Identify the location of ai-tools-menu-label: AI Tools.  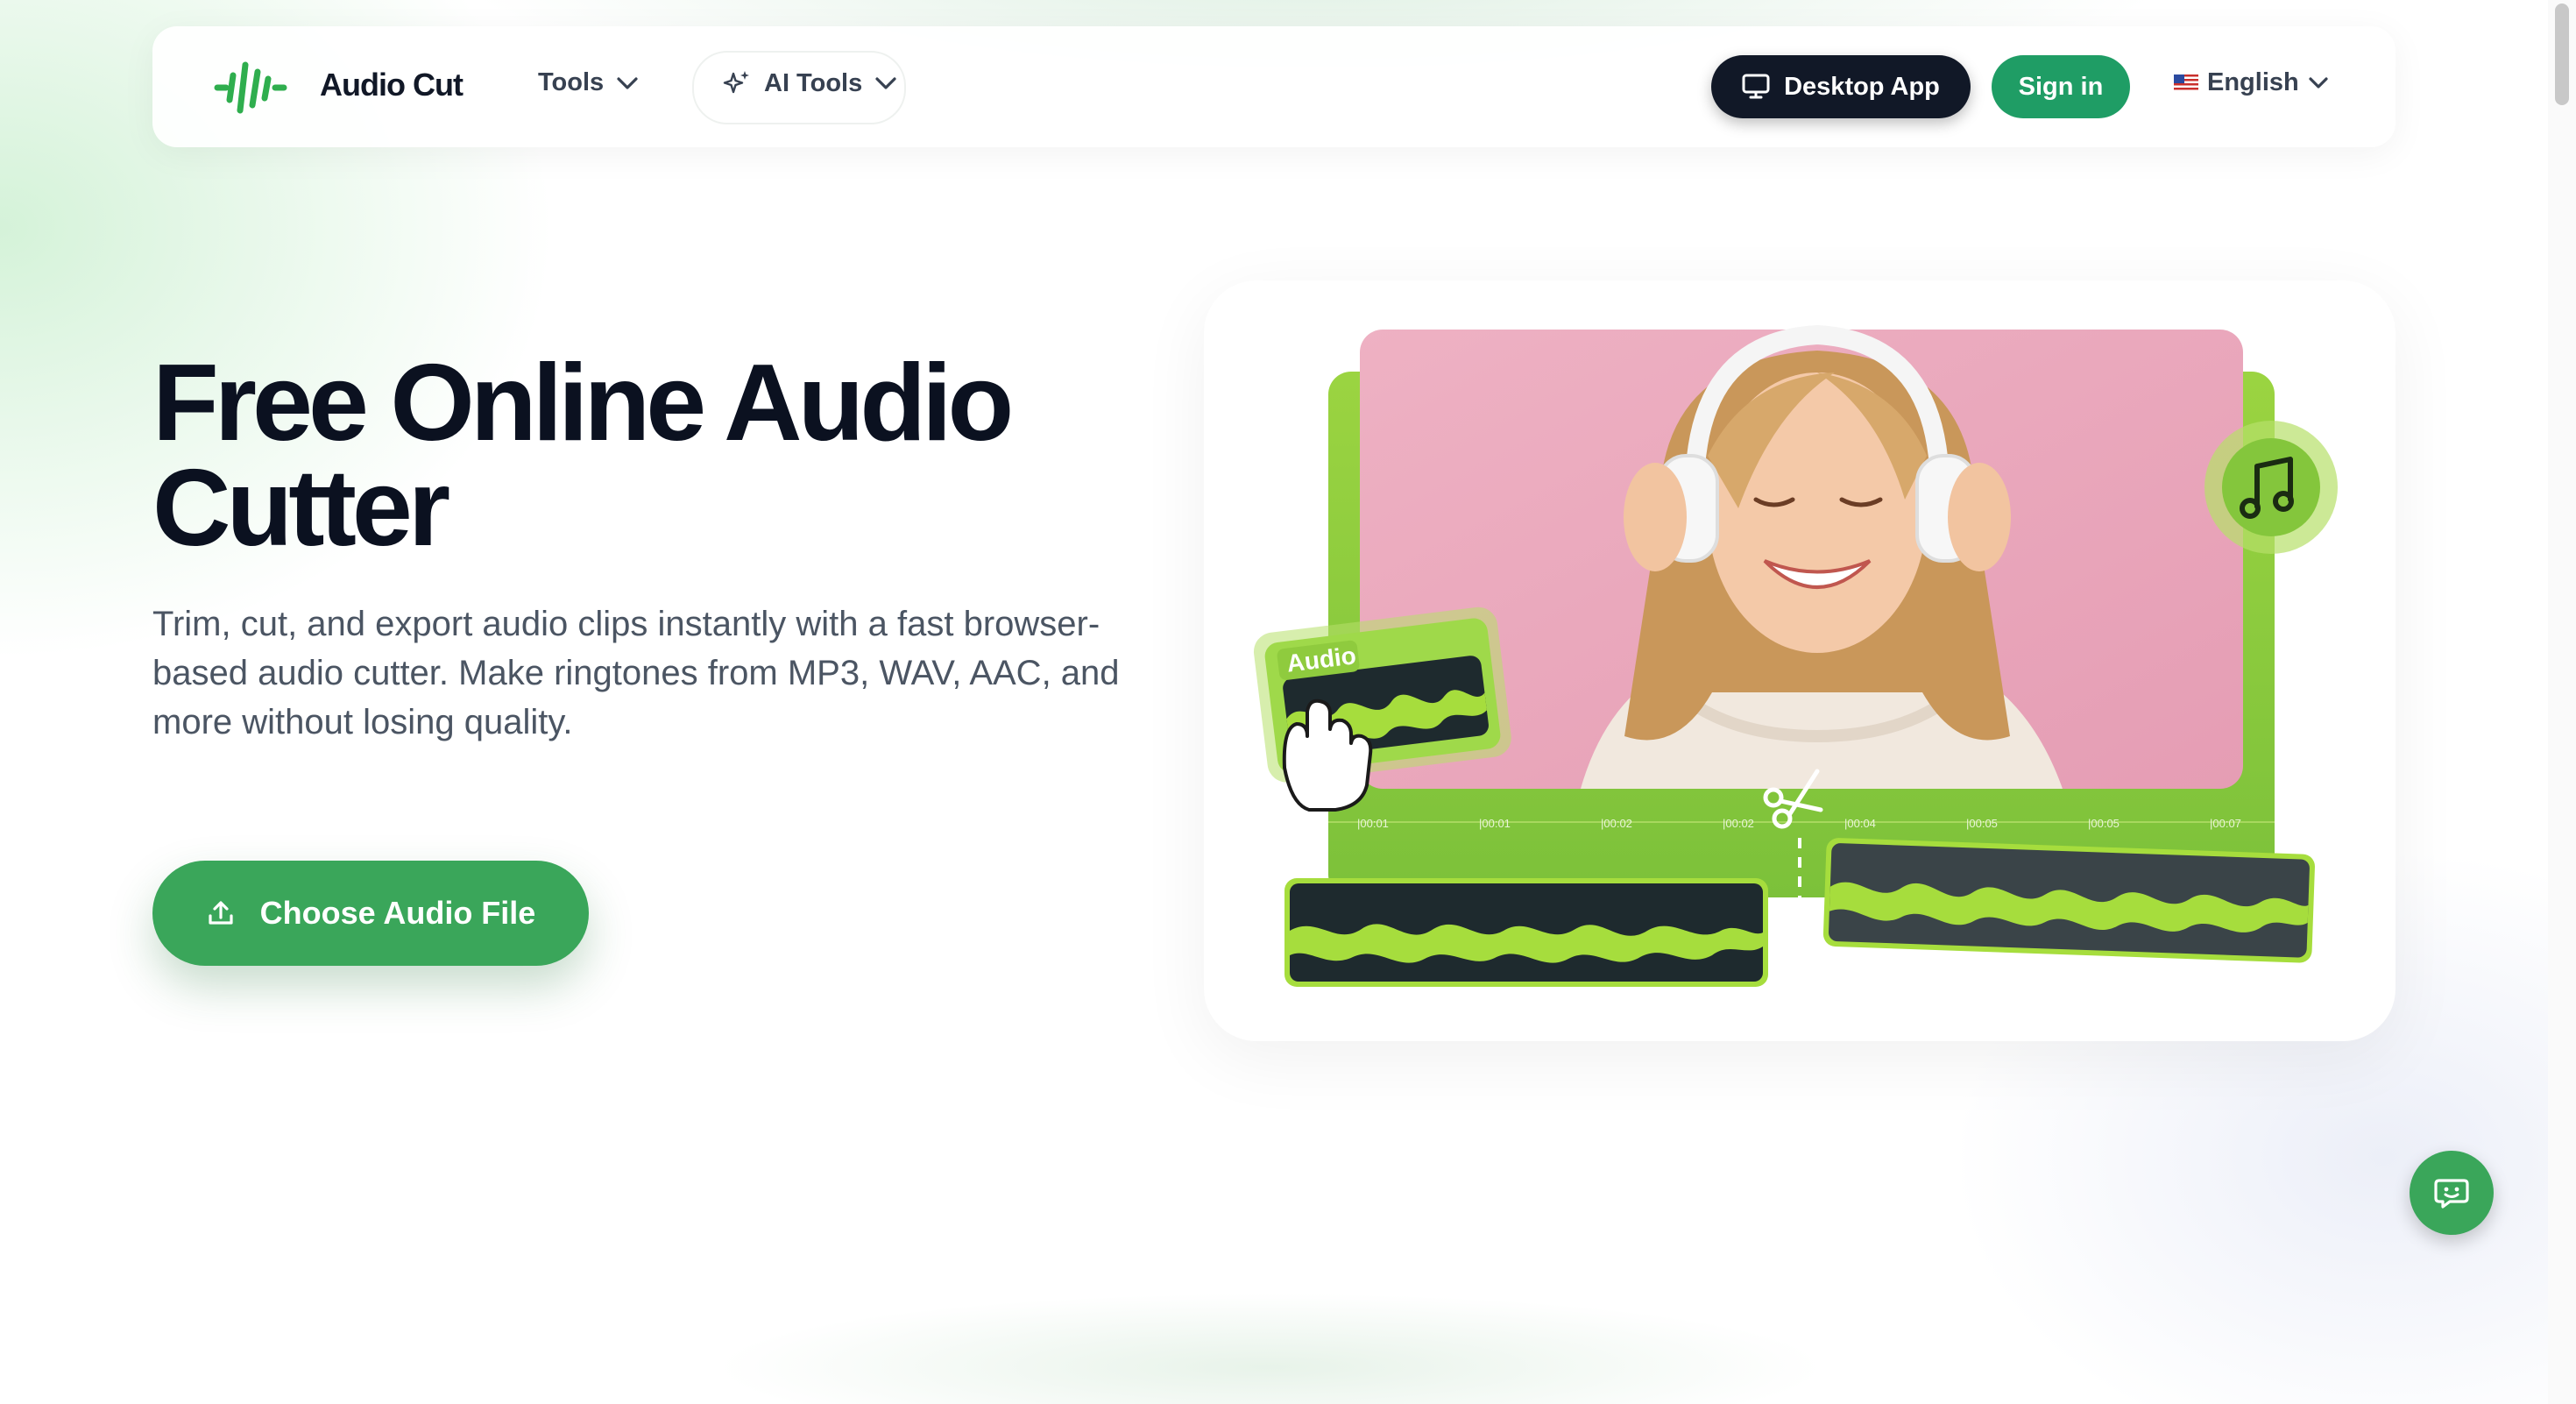
(813, 82).